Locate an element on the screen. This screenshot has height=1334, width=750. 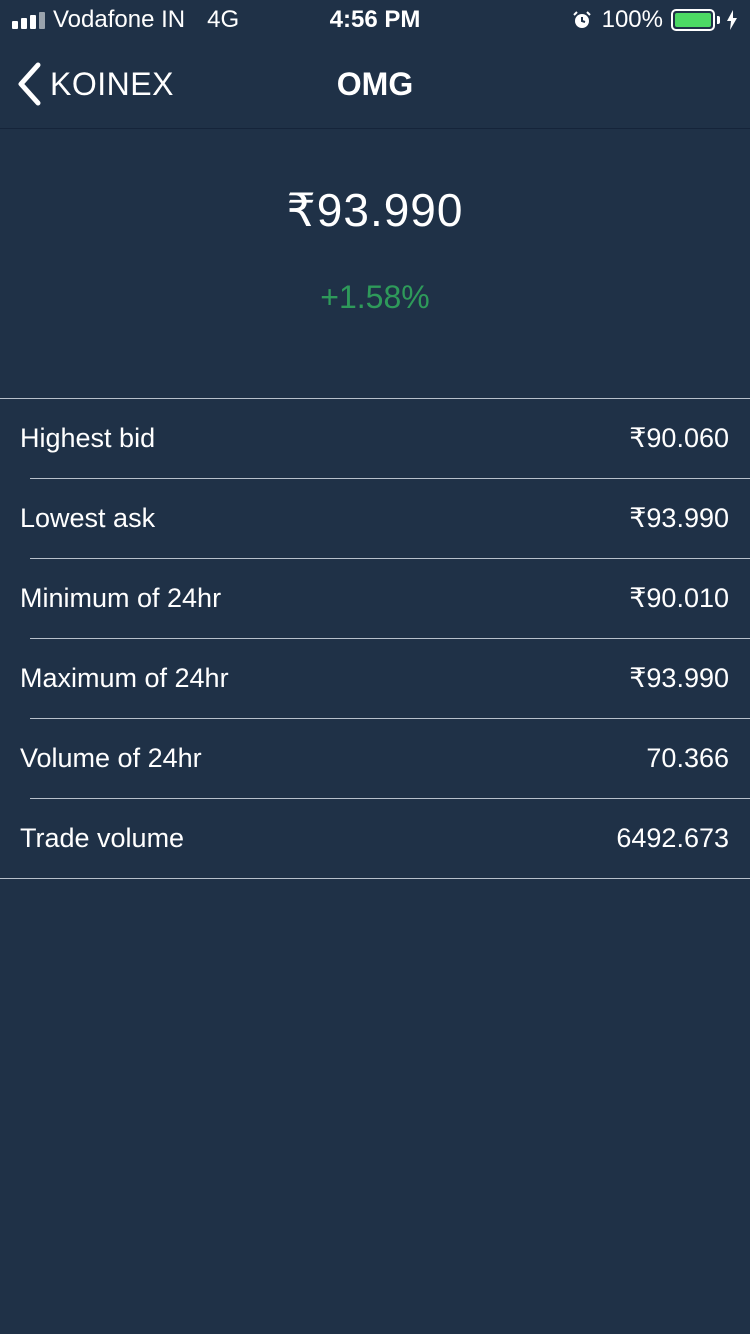
charging-bolt-icon is located at coordinates (732, 20).